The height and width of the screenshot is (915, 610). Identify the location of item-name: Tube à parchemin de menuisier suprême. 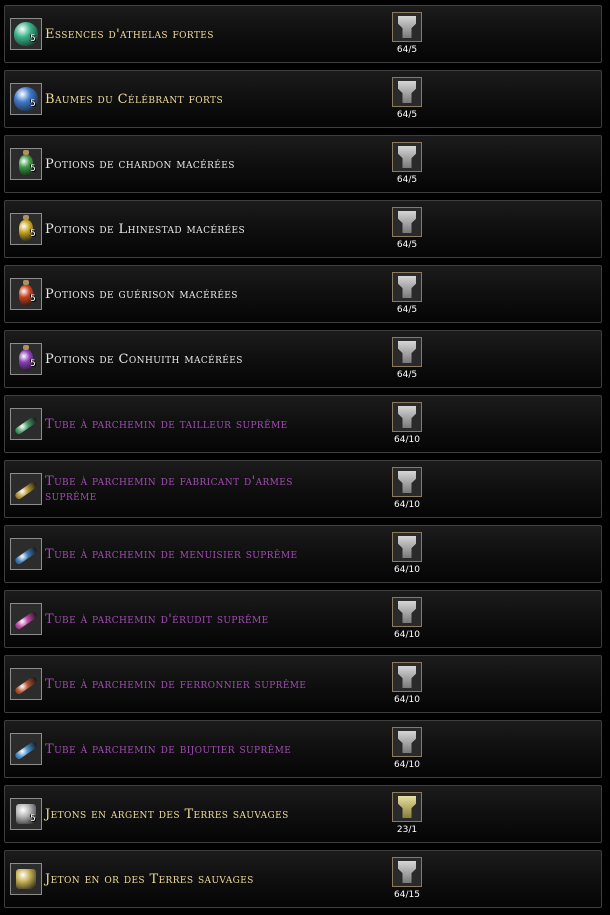
(171, 554).